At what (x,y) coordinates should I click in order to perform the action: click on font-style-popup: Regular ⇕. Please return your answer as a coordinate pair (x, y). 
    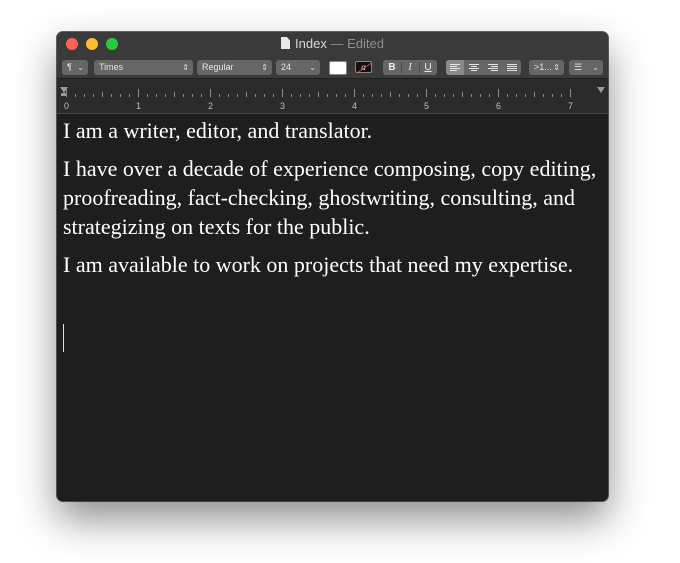
    Looking at the image, I should click on (234, 67).